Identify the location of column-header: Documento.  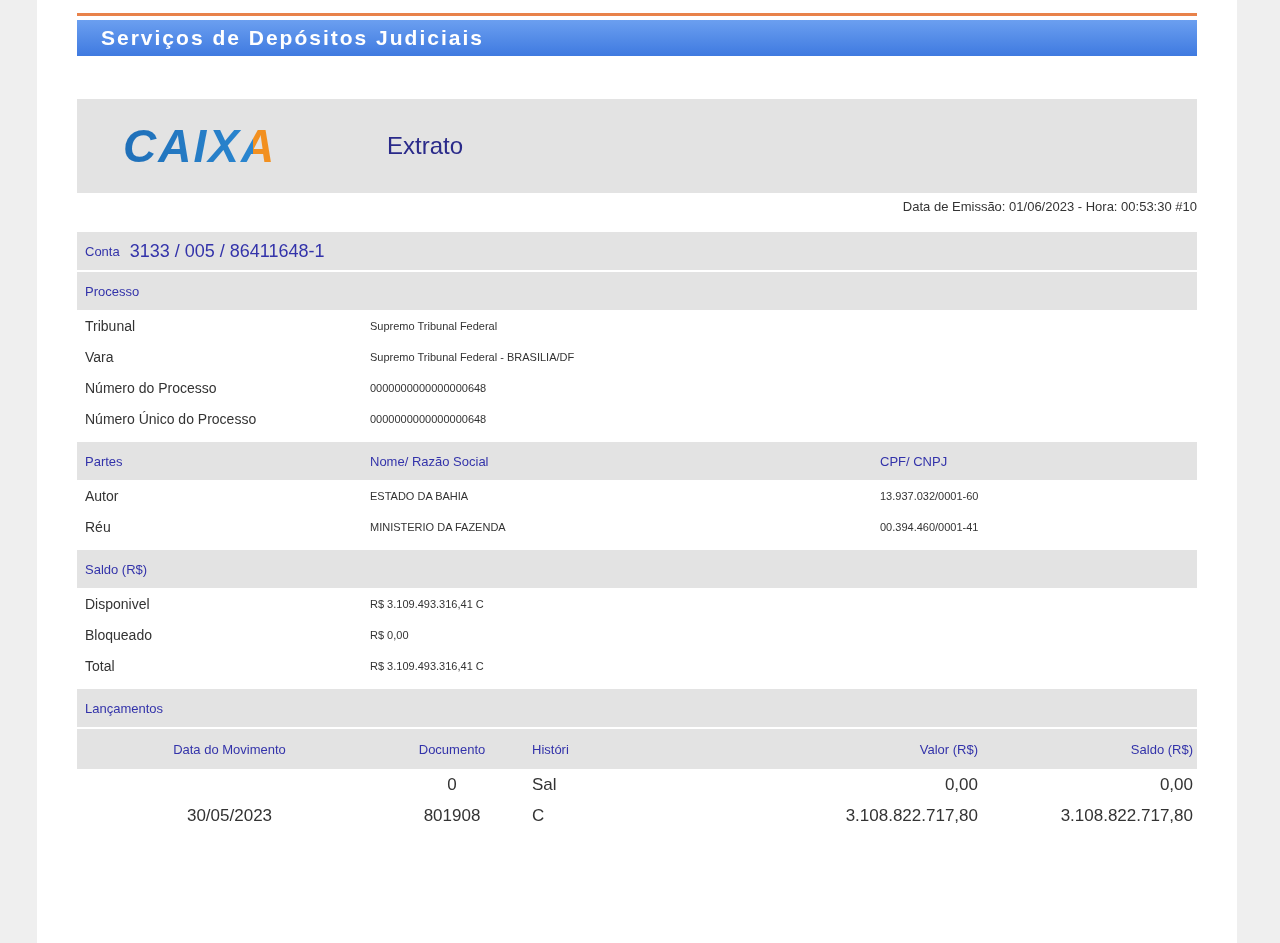
(452, 749).